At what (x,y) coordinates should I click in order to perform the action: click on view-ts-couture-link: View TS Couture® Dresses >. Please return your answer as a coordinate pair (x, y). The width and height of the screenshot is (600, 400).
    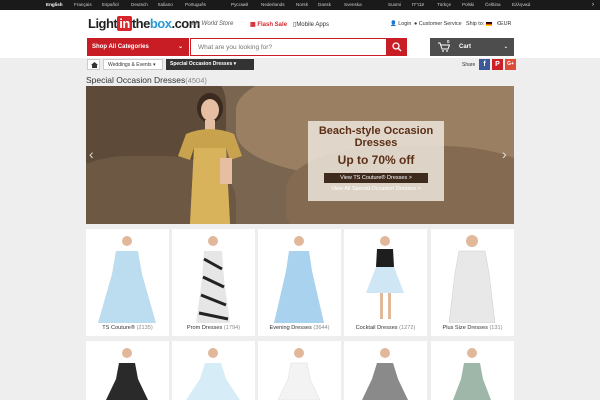
    Looking at the image, I should click on (376, 178).